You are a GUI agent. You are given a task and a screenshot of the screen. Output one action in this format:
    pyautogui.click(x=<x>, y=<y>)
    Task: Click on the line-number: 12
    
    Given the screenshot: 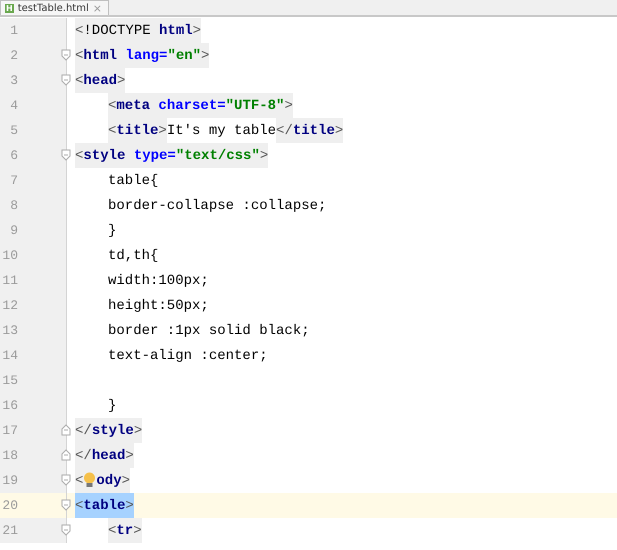 What is the action you would take?
    pyautogui.click(x=9, y=305)
    